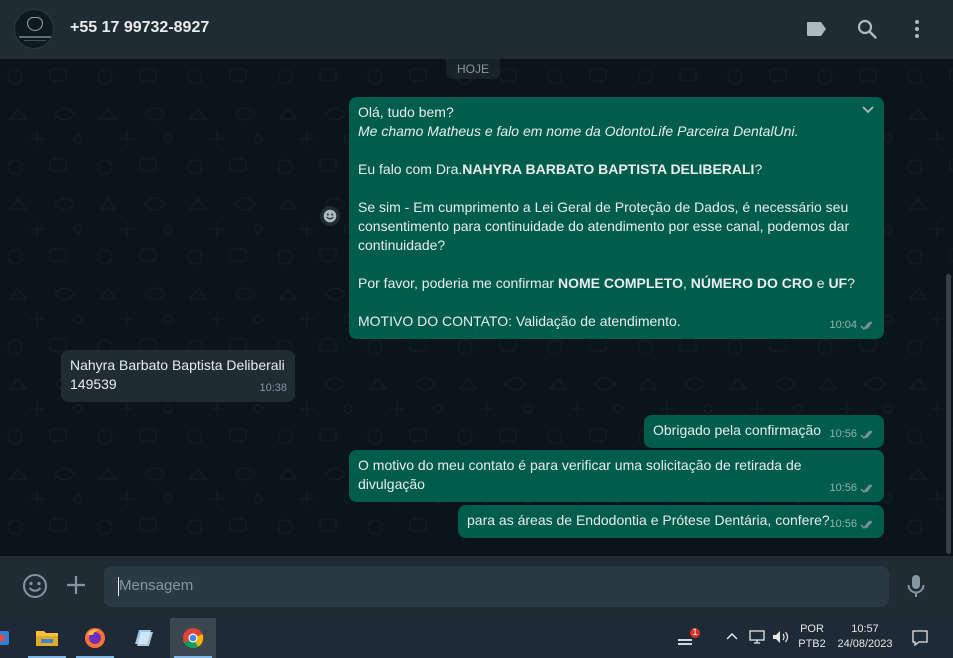 The image size is (953, 658). I want to click on message-meta: 10:04, so click(852, 325).